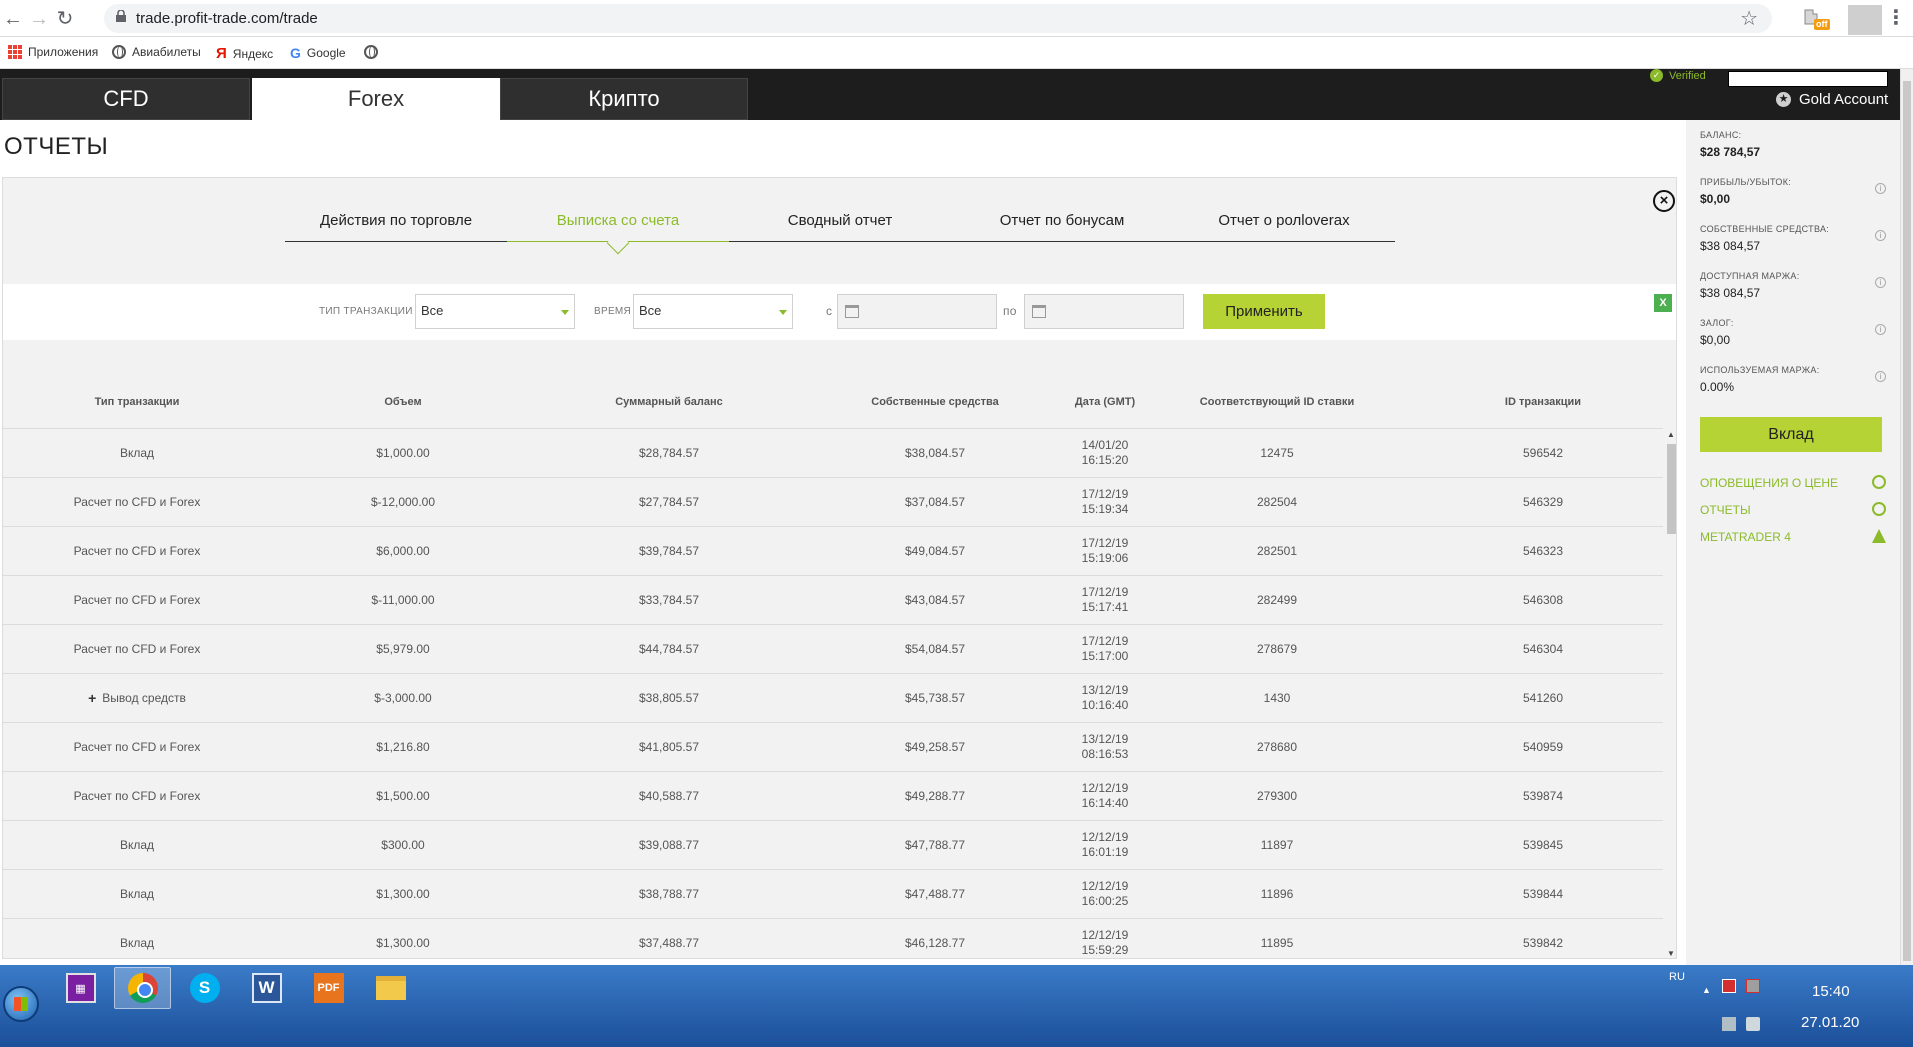 This screenshot has height=1047, width=1913. I want to click on tab-forex: Forex, so click(376, 99).